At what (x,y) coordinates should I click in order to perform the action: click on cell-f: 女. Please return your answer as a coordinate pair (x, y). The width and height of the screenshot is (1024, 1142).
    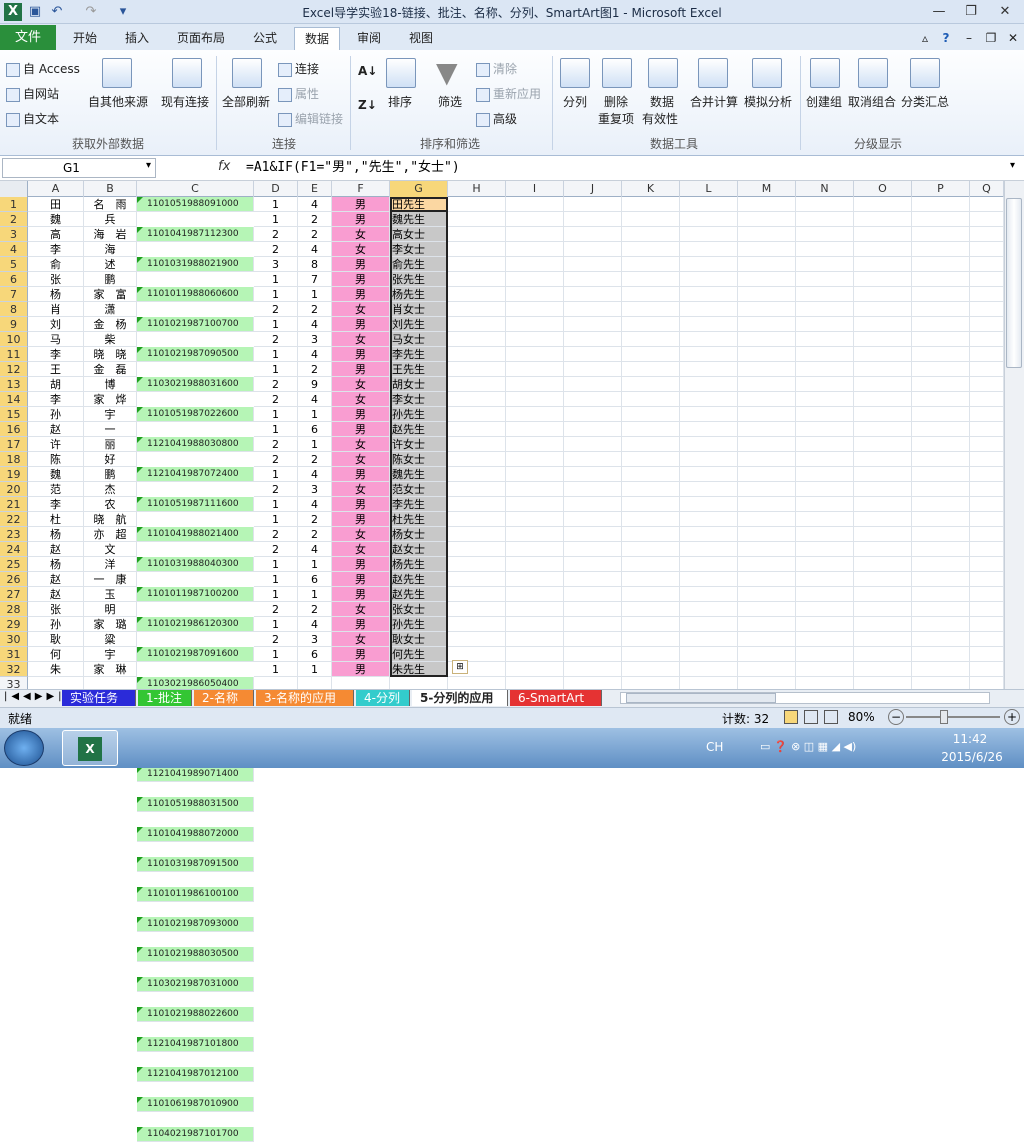
    Looking at the image, I should click on (361, 399).